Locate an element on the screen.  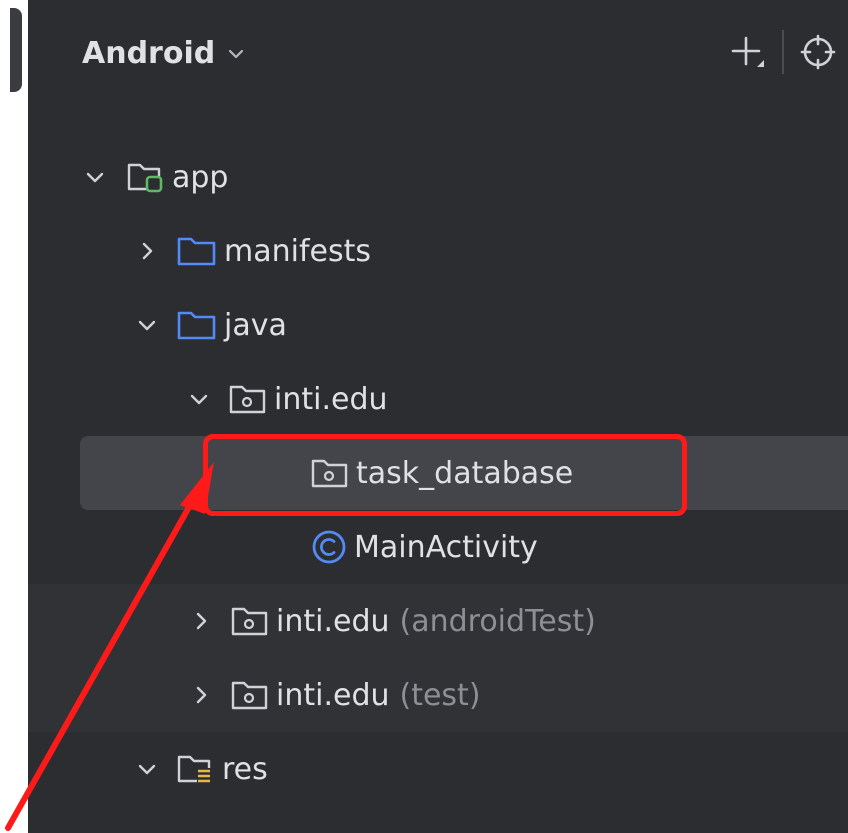
project-header: Android is located at coordinates (438, 60).